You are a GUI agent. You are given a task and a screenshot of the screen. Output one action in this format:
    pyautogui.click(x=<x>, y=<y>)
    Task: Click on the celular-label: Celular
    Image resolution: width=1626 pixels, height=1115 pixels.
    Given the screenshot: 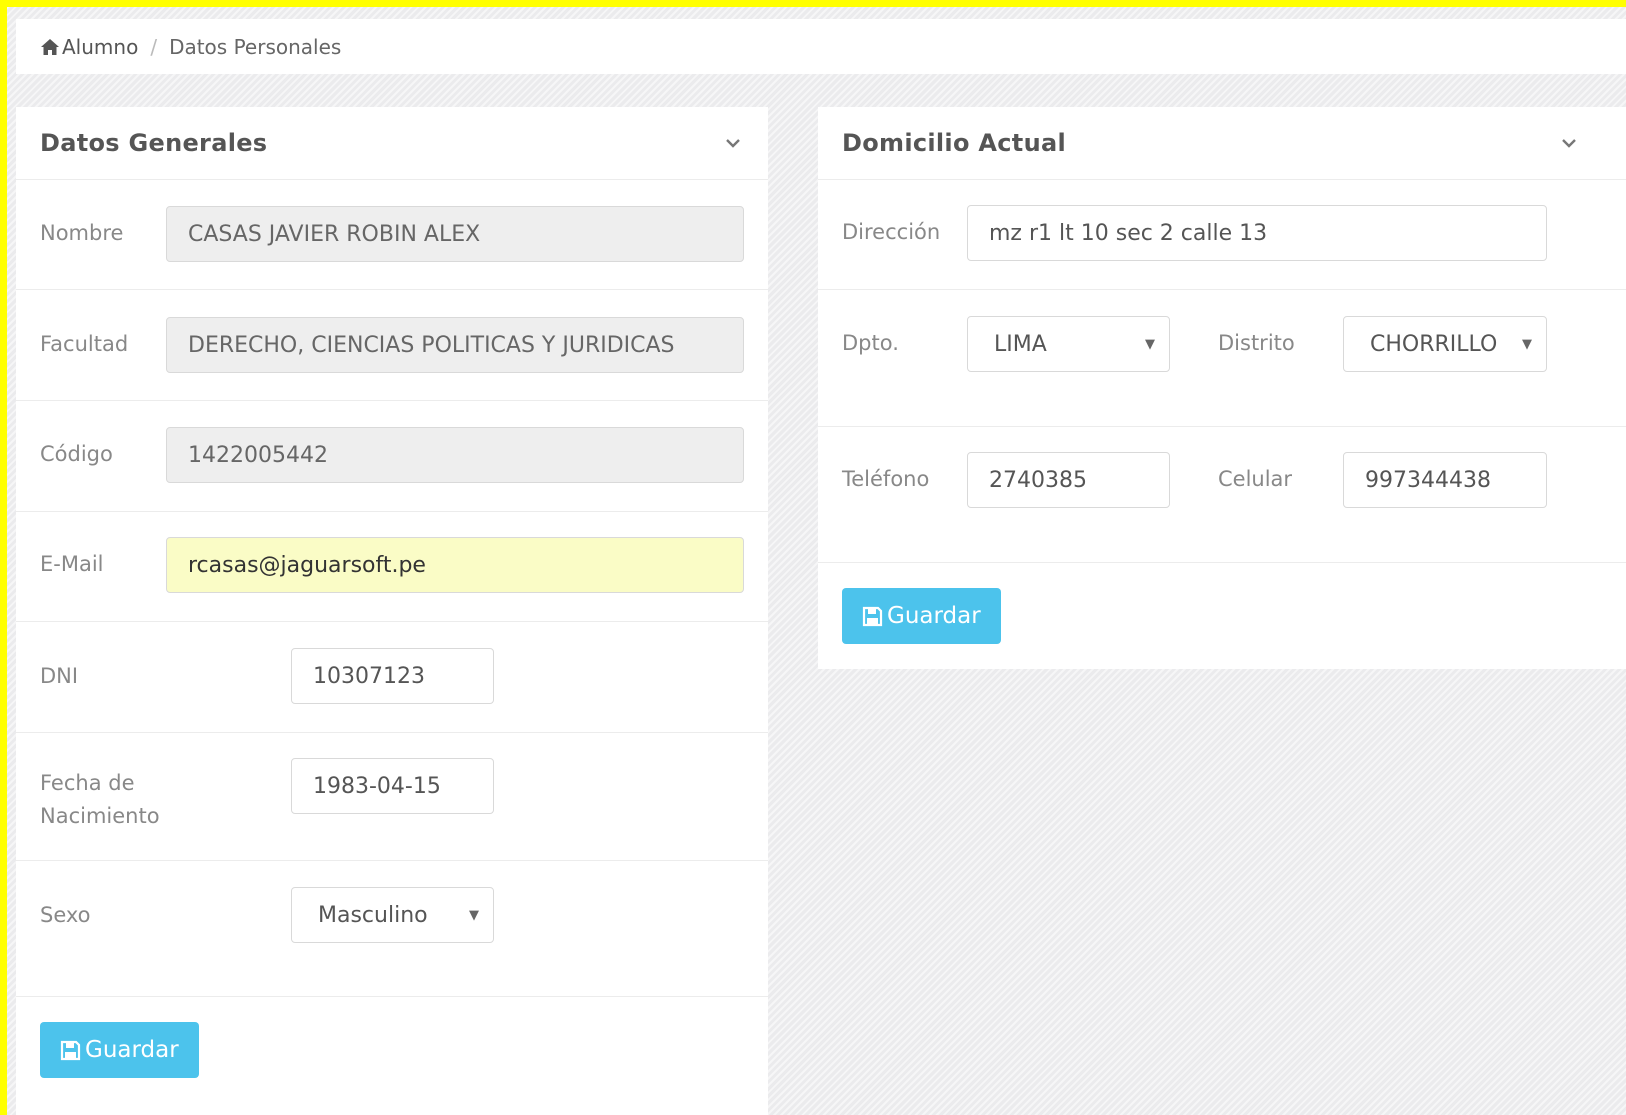 What is the action you would take?
    pyautogui.click(x=1255, y=479)
    